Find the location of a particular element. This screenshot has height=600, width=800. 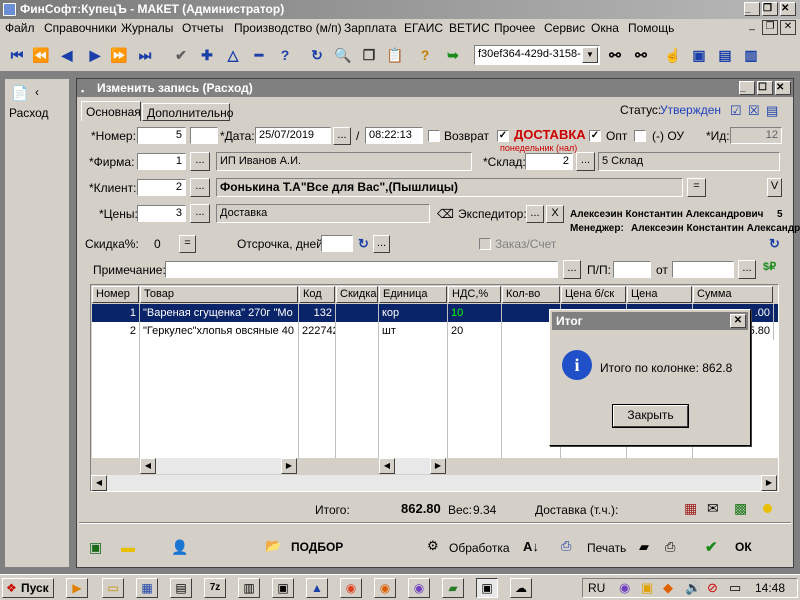

help-icon: ? is located at coordinates (285, 55).